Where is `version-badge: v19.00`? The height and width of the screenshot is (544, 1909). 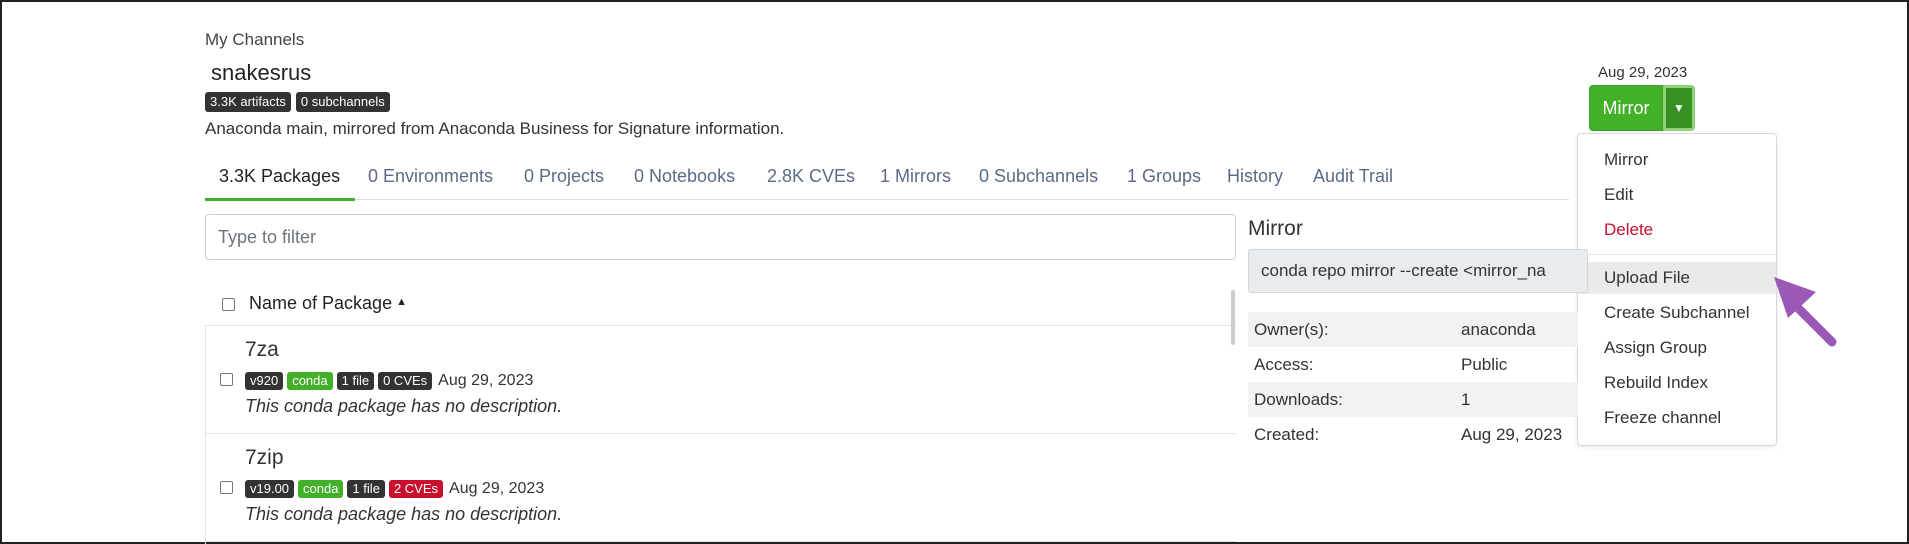 version-badge: v19.00 is located at coordinates (270, 489).